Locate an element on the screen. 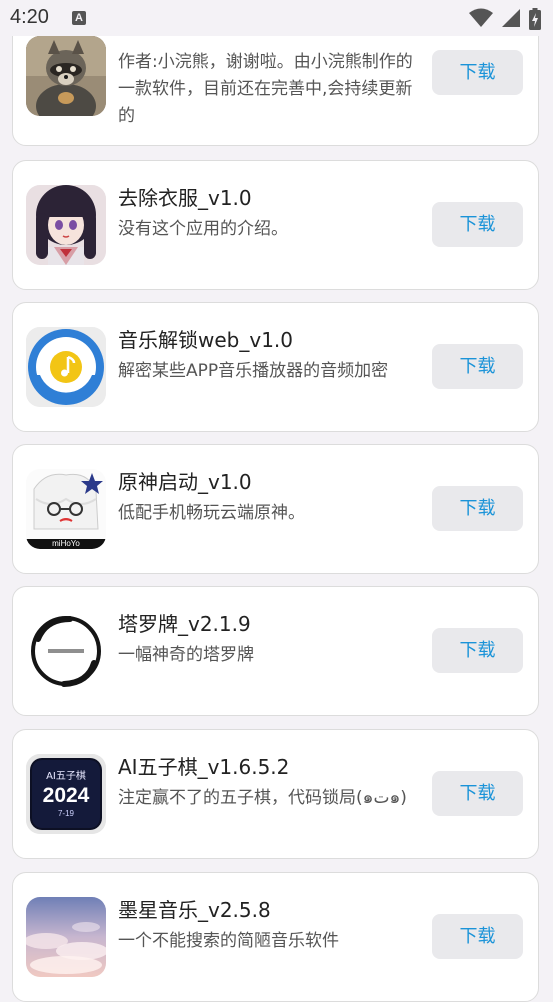 The height and width of the screenshot is (1002, 553). app-description: 一个不能搜索的简陋音乐软件 is located at coordinates (228, 941).